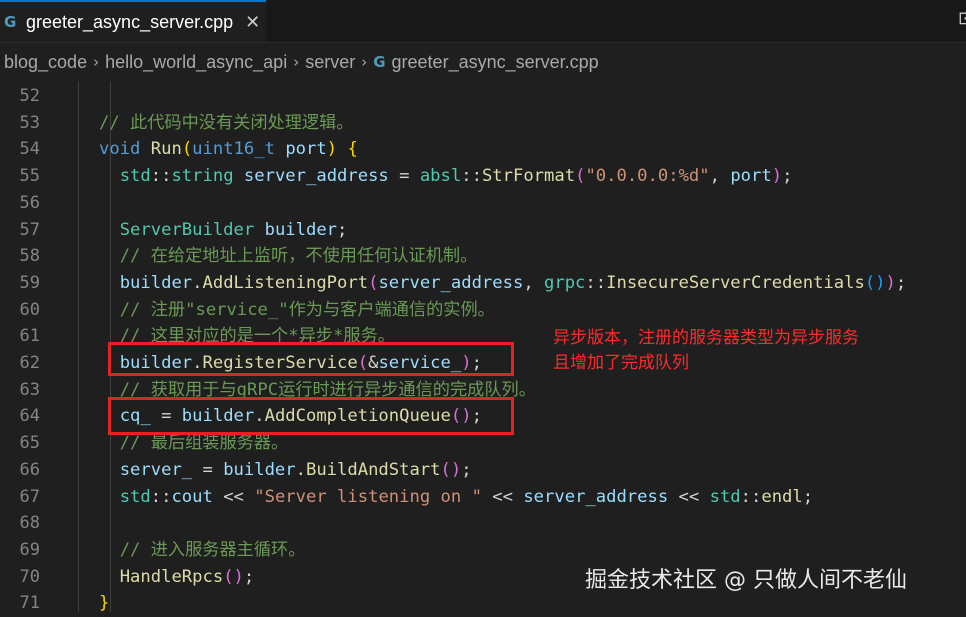  What do you see at coordinates (483, 149) in the screenshot?
I see `code-line: 54 void Run(uint16_t port) {` at bounding box center [483, 149].